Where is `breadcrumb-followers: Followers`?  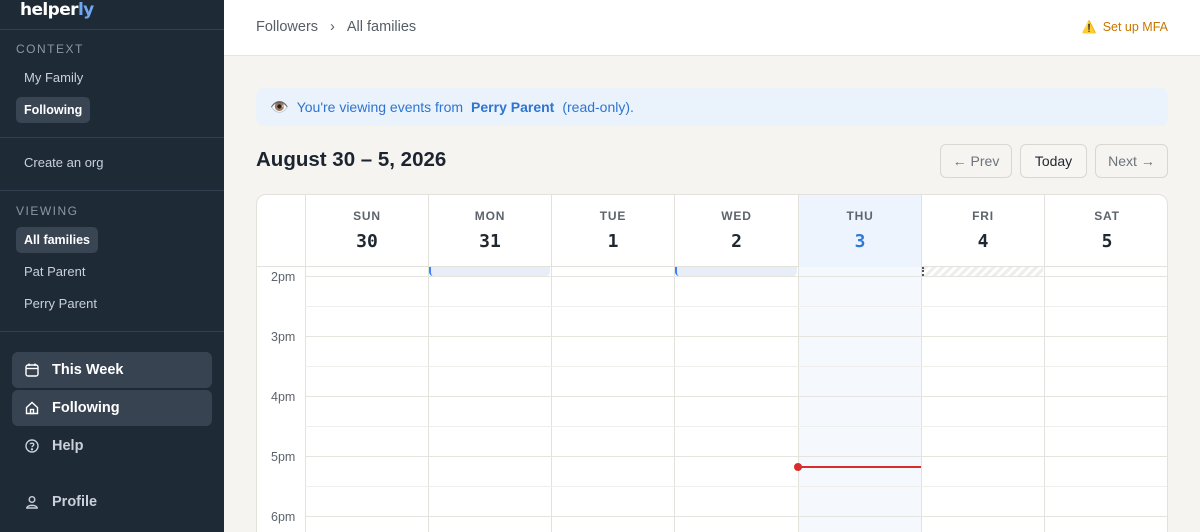
breadcrumb-followers: Followers is located at coordinates (287, 27).